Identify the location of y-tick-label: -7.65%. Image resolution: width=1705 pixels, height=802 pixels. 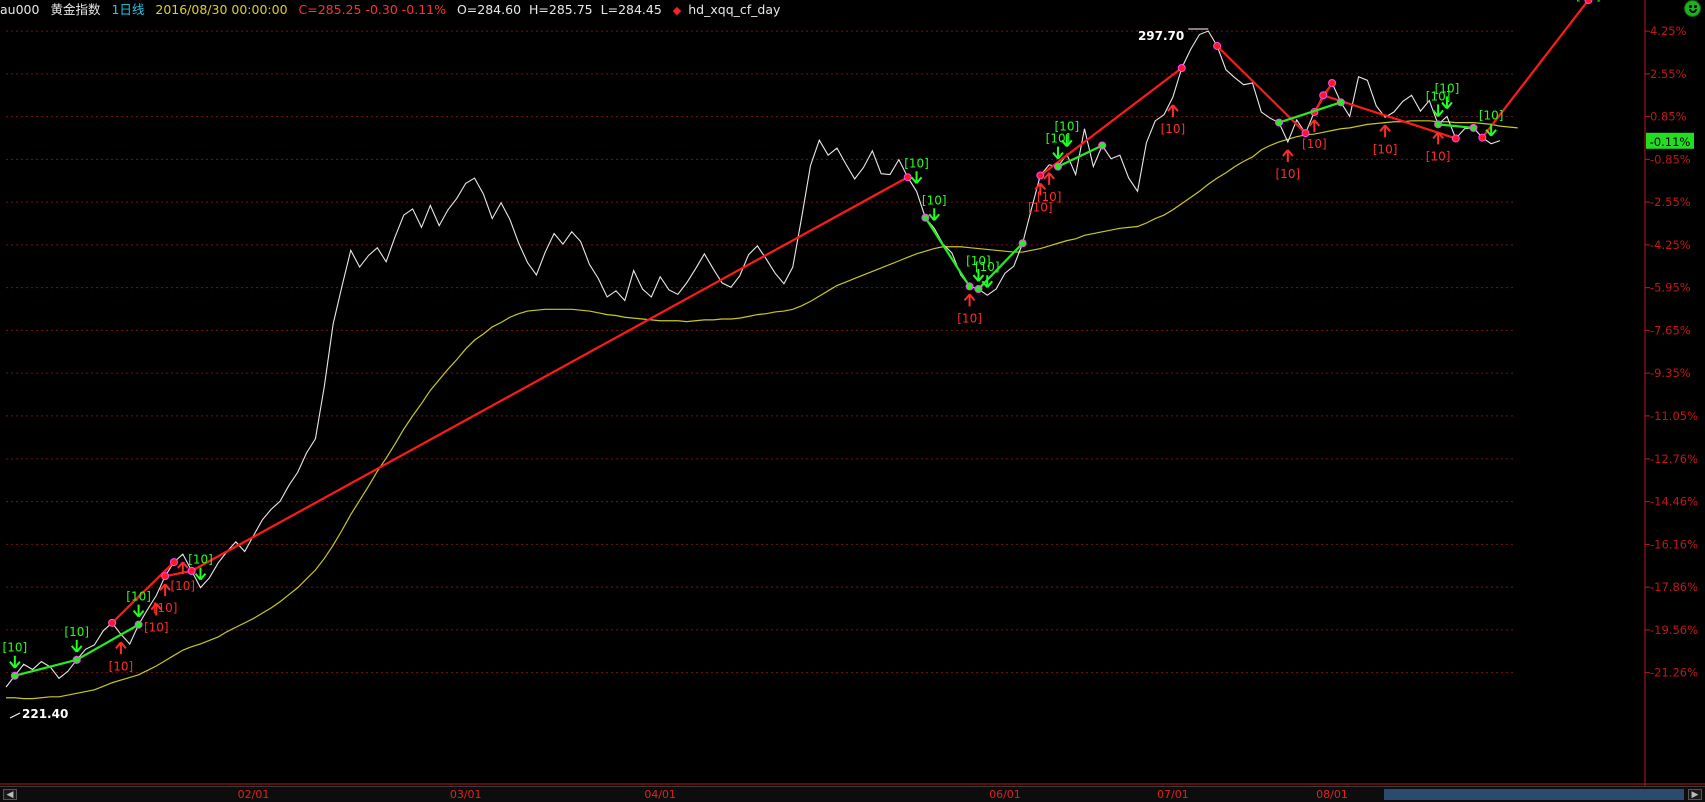
(1670, 330).